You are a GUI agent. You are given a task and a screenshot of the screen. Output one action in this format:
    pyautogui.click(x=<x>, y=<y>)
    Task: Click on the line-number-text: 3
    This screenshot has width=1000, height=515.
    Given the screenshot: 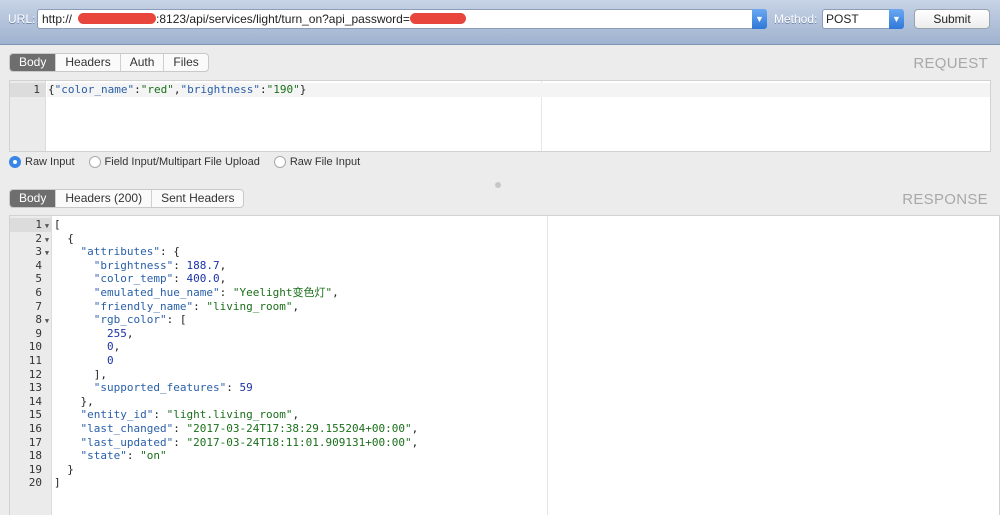 What is the action you would take?
    pyautogui.click(x=38, y=252)
    